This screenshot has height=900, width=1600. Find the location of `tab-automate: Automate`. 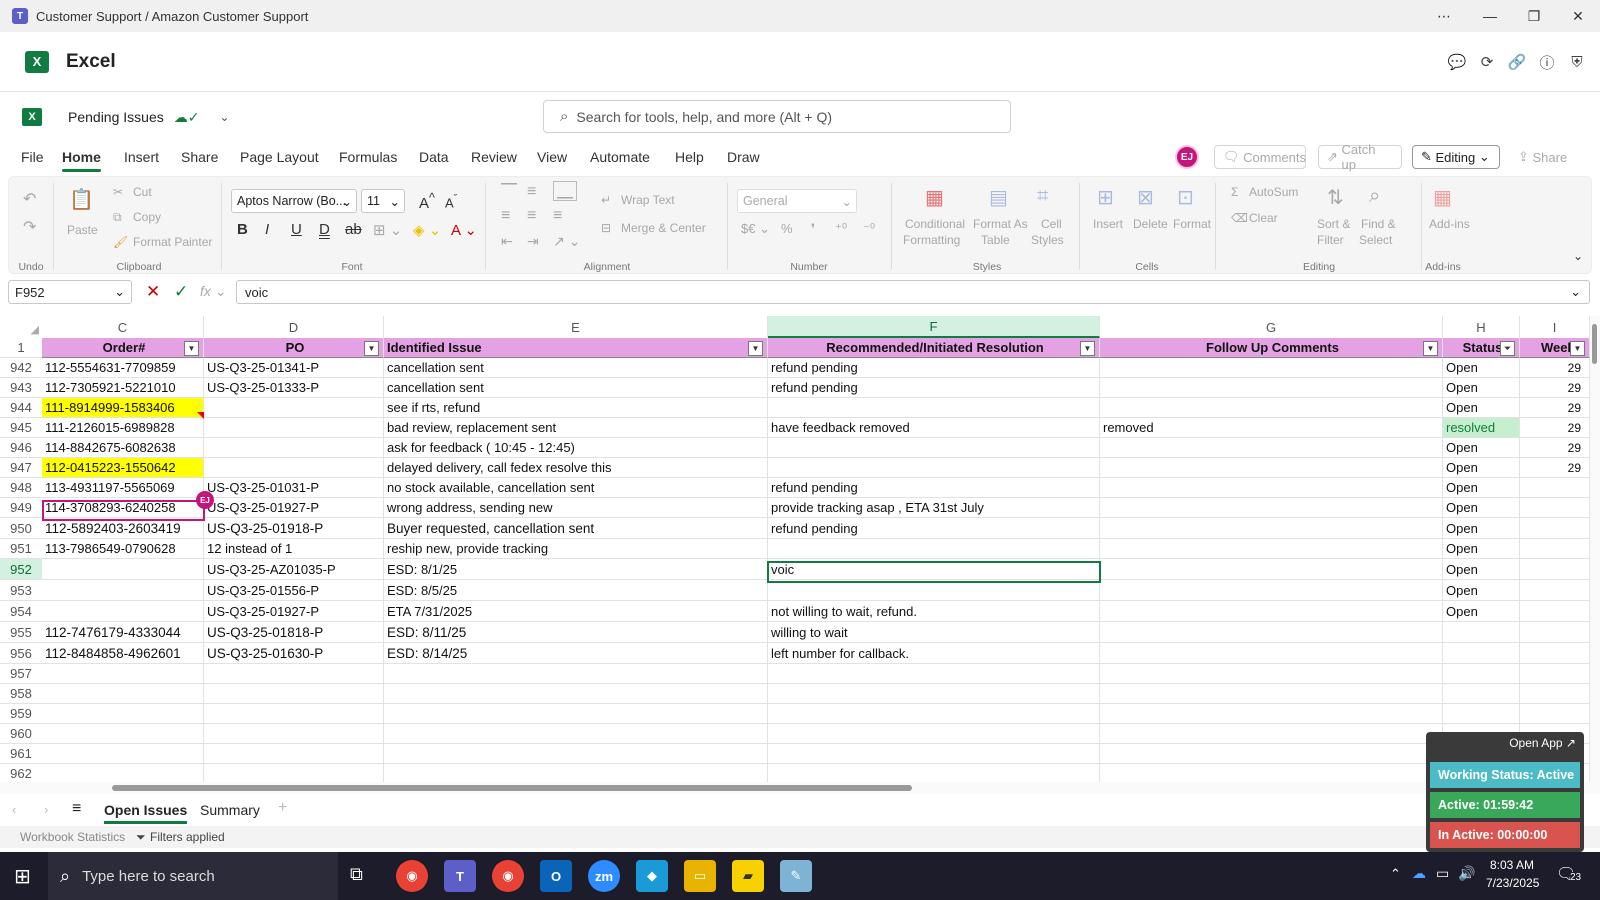

tab-automate: Automate is located at coordinates (620, 157).